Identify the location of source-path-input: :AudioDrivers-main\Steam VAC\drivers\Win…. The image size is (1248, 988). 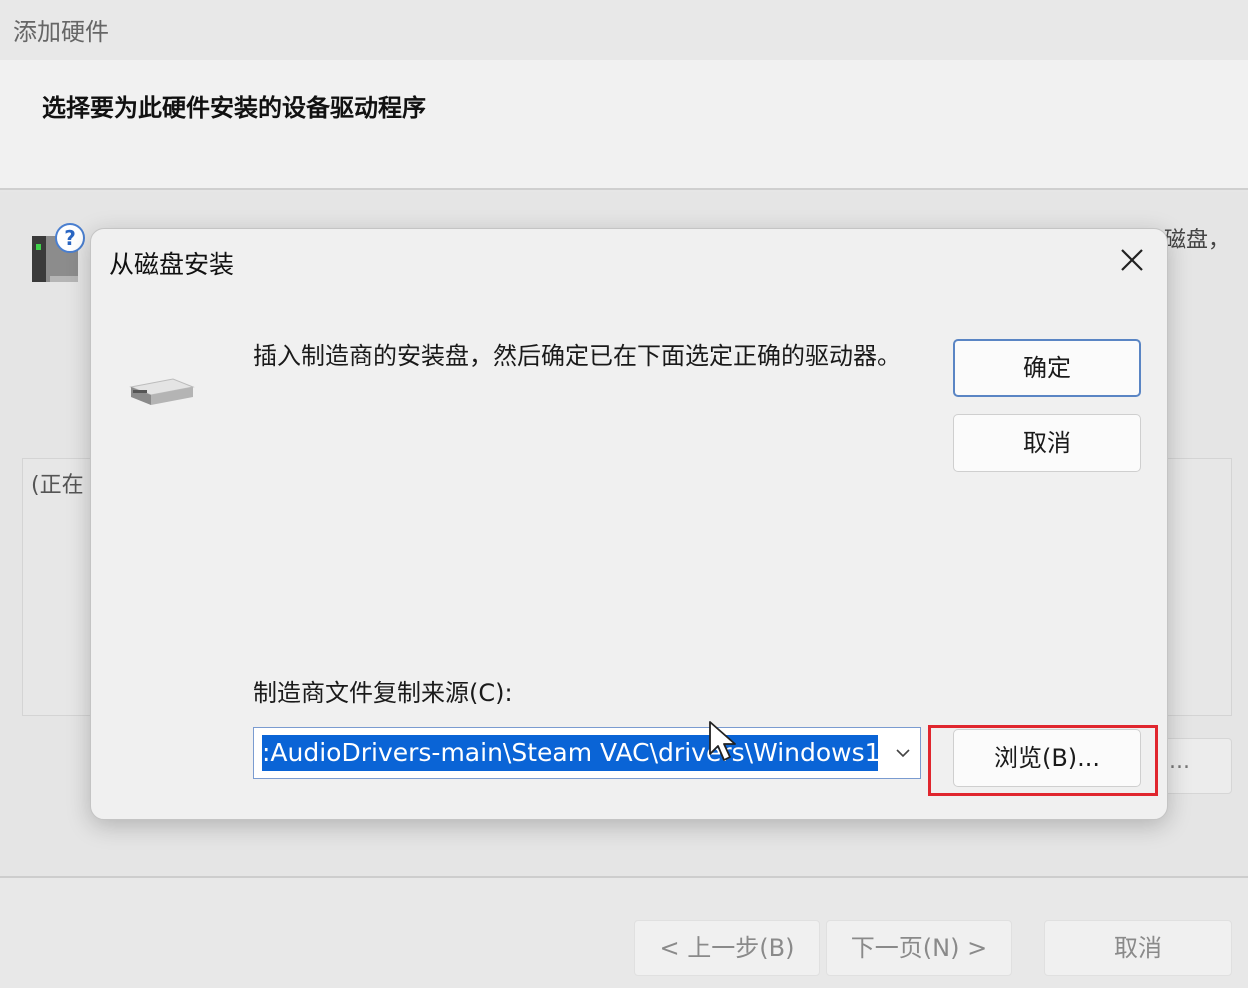
(570, 753).